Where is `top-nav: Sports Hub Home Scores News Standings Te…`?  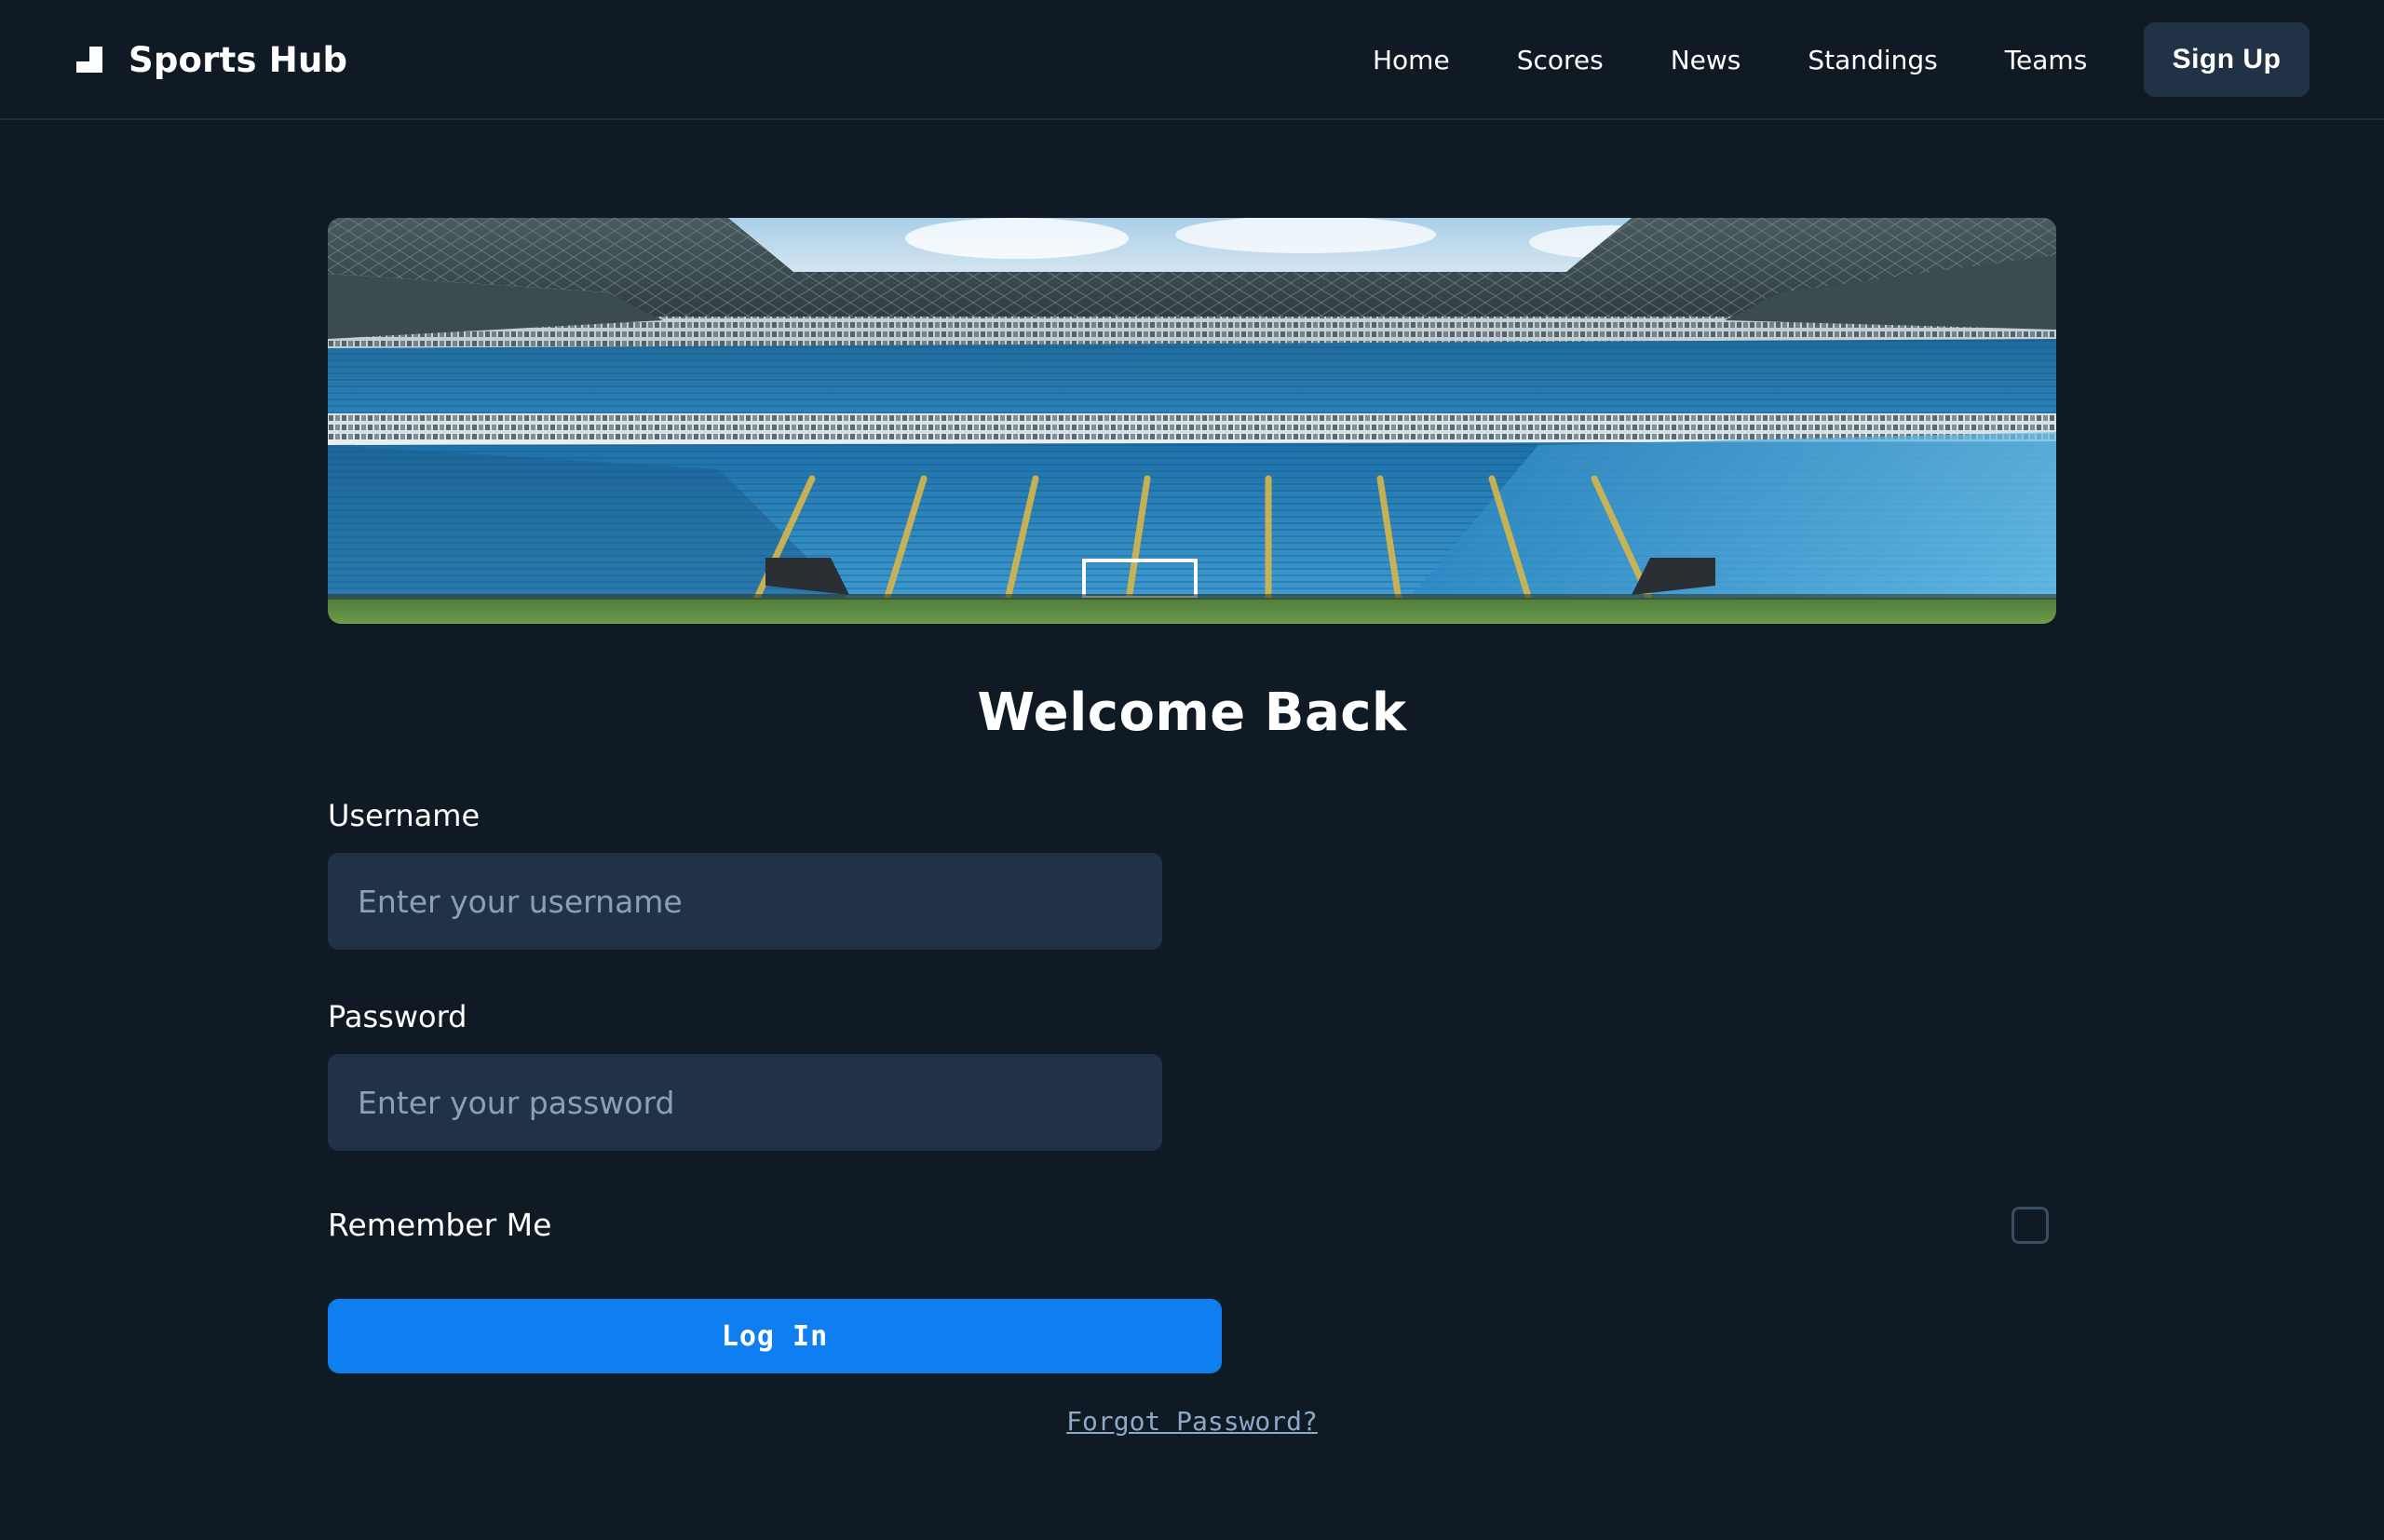 top-nav: Sports Hub Home Scores News Standings Te… is located at coordinates (1192, 60).